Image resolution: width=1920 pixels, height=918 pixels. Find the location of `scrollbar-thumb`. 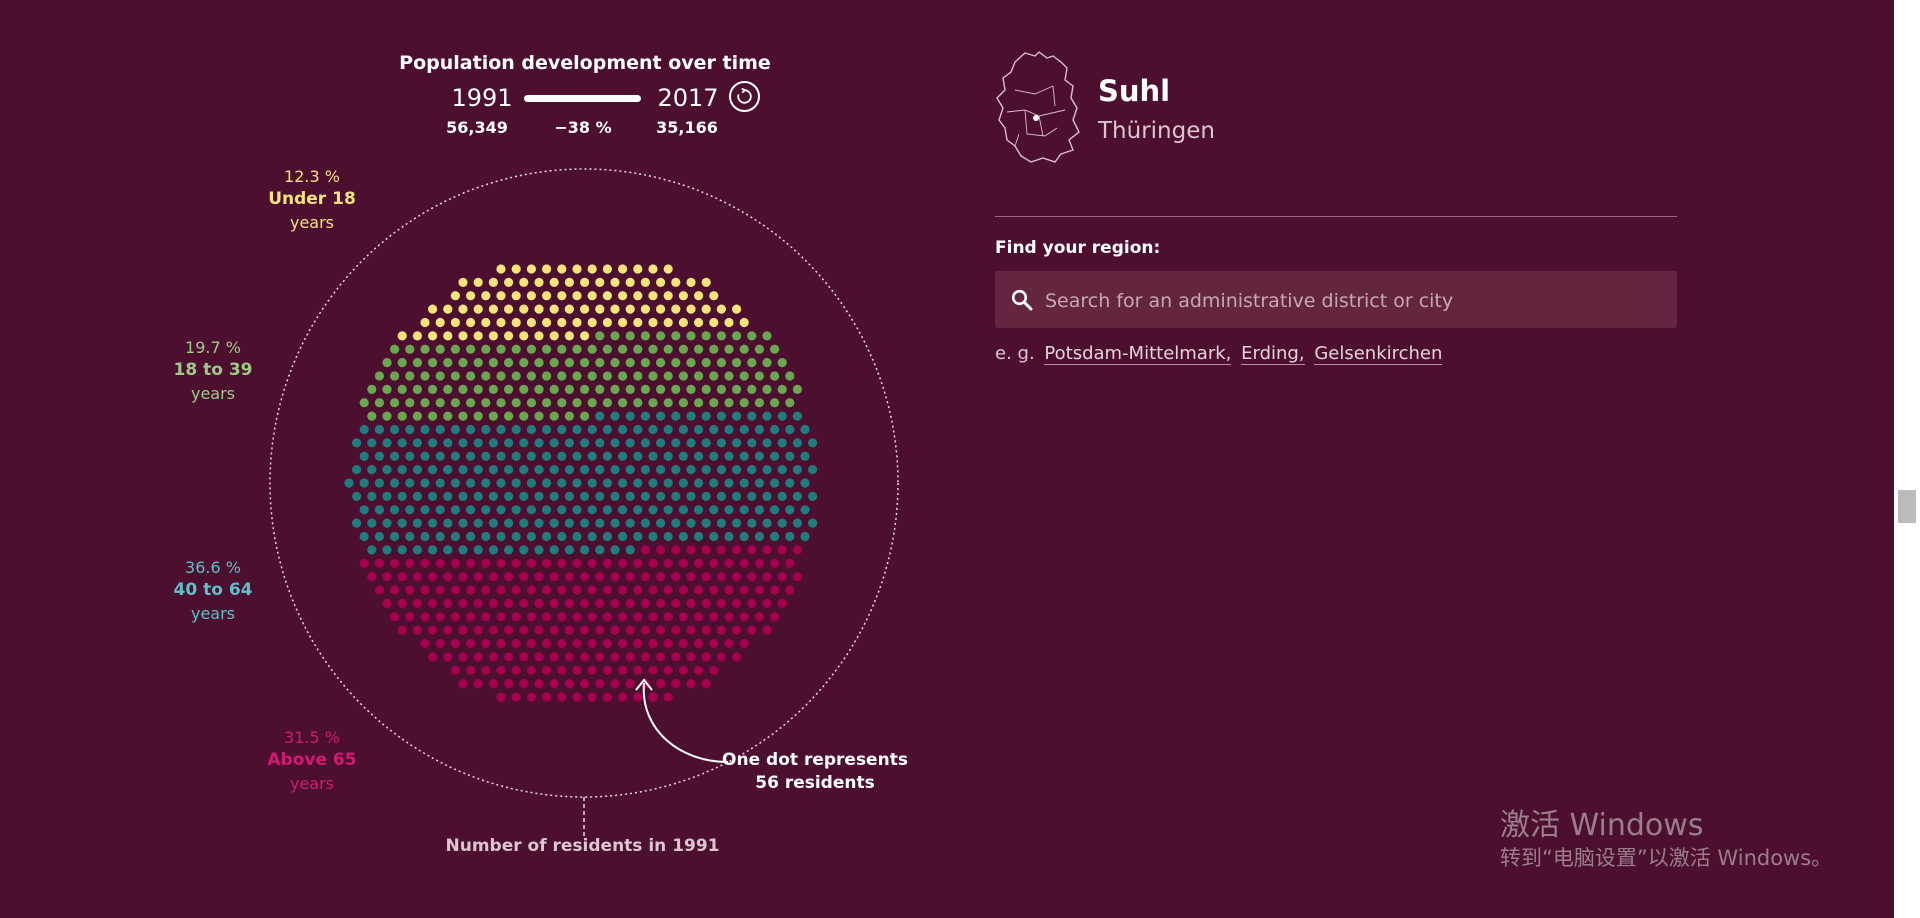

scrollbar-thumb is located at coordinates (1907, 506).